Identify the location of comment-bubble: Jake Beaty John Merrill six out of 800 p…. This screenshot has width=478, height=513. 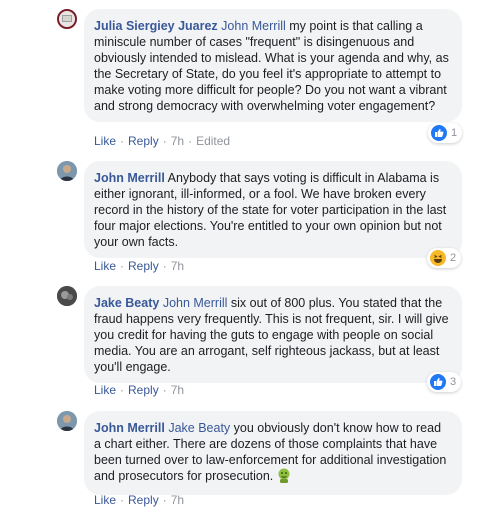
(273, 334).